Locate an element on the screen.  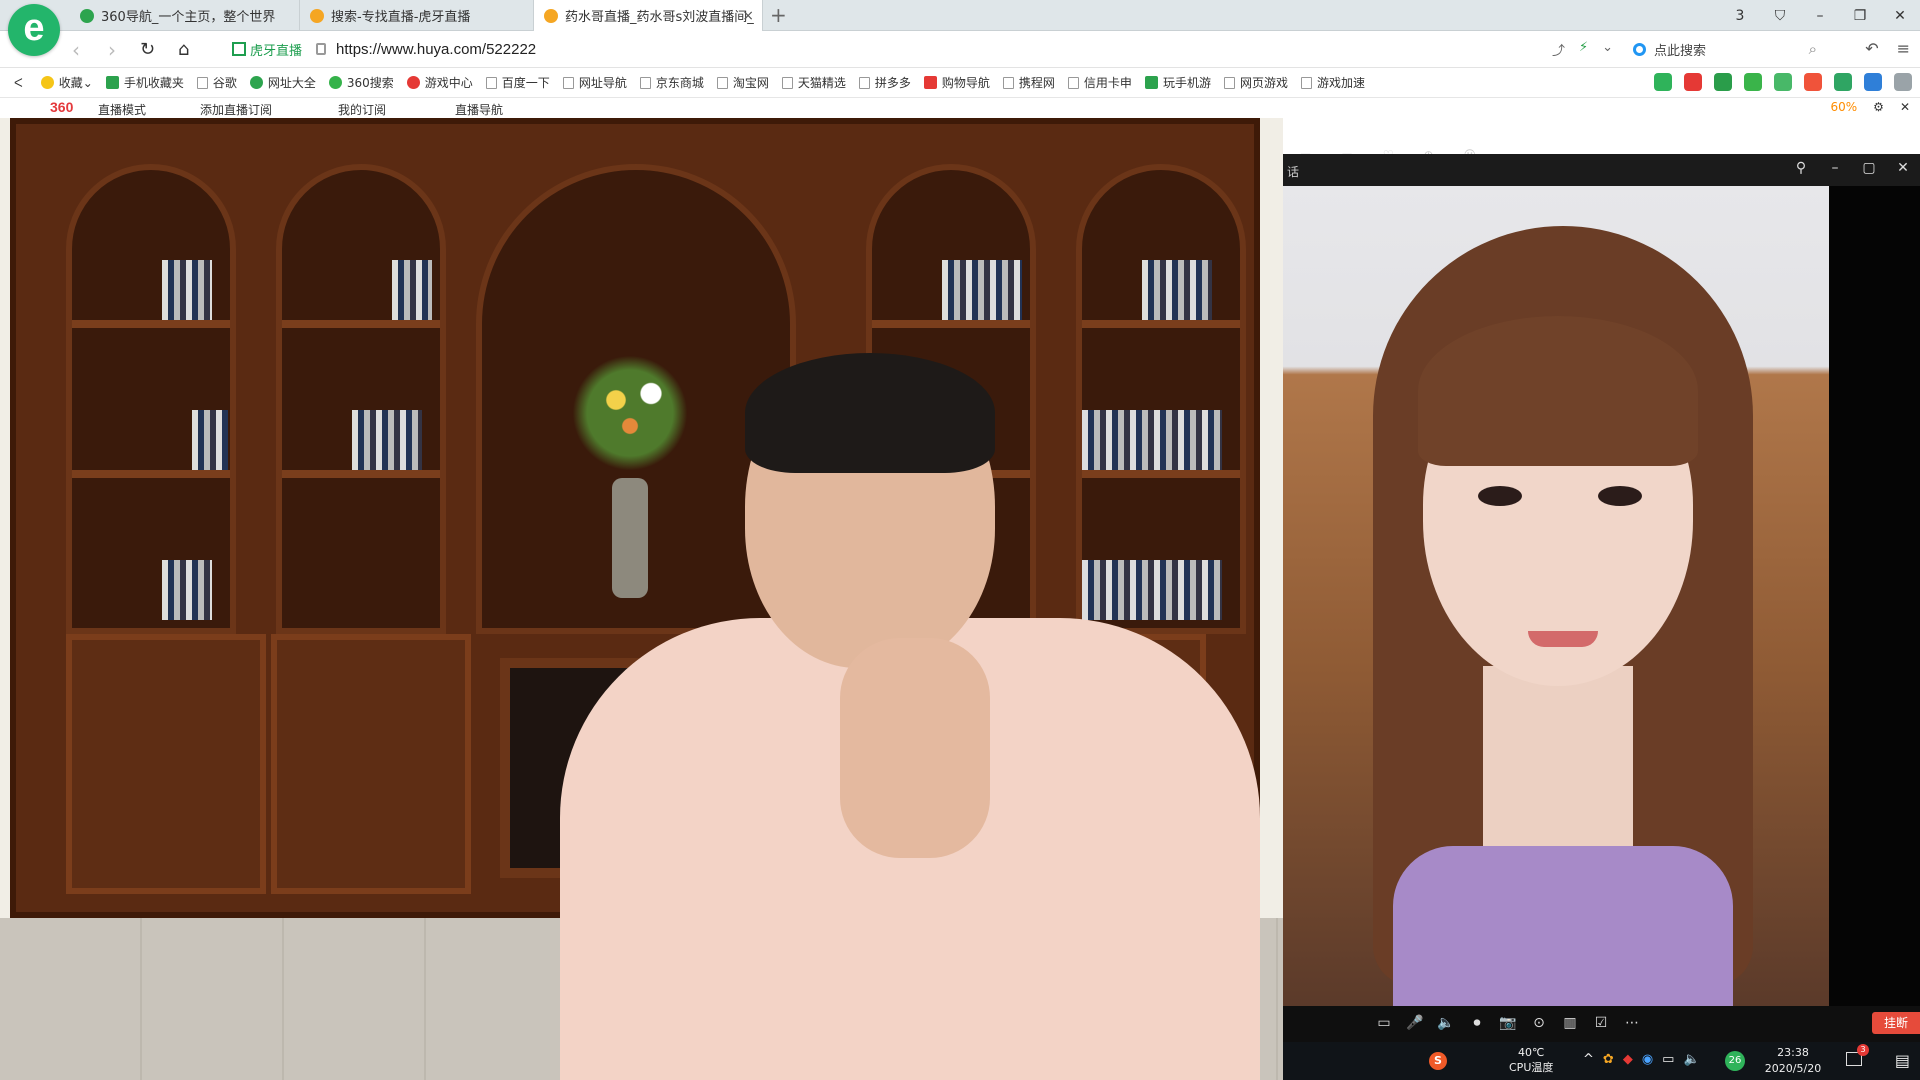
scissors-icon is located at coordinates (1813, 82).